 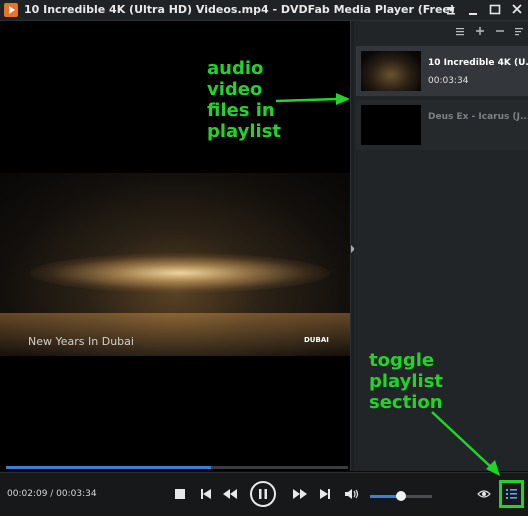 What do you see at coordinates (307, 100) in the screenshot?
I see `annotation-arrow-playlist` at bounding box center [307, 100].